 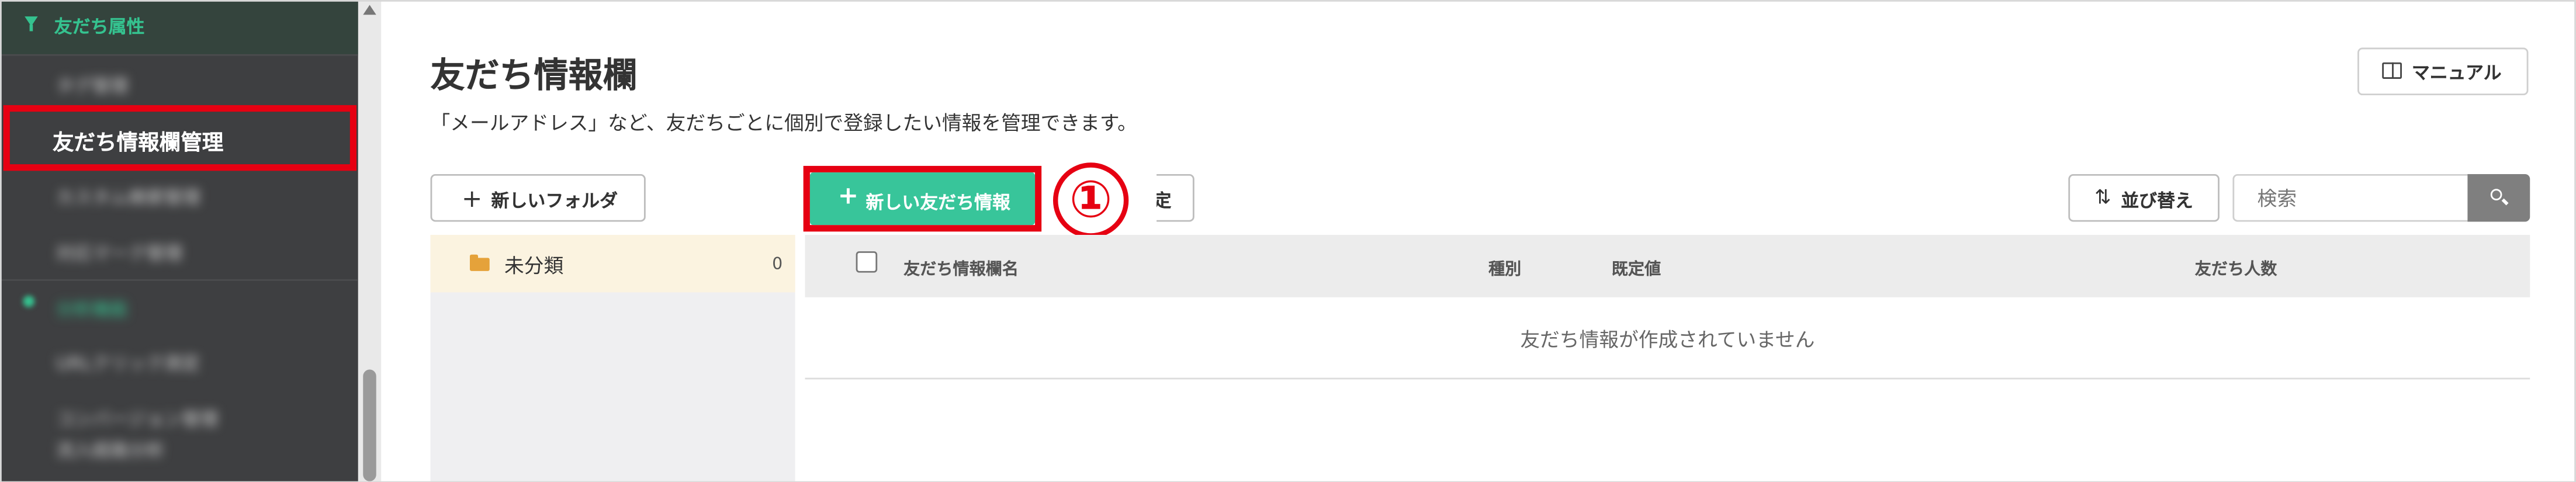 I want to click on sort-icon: ⇅, so click(x=2102, y=197).